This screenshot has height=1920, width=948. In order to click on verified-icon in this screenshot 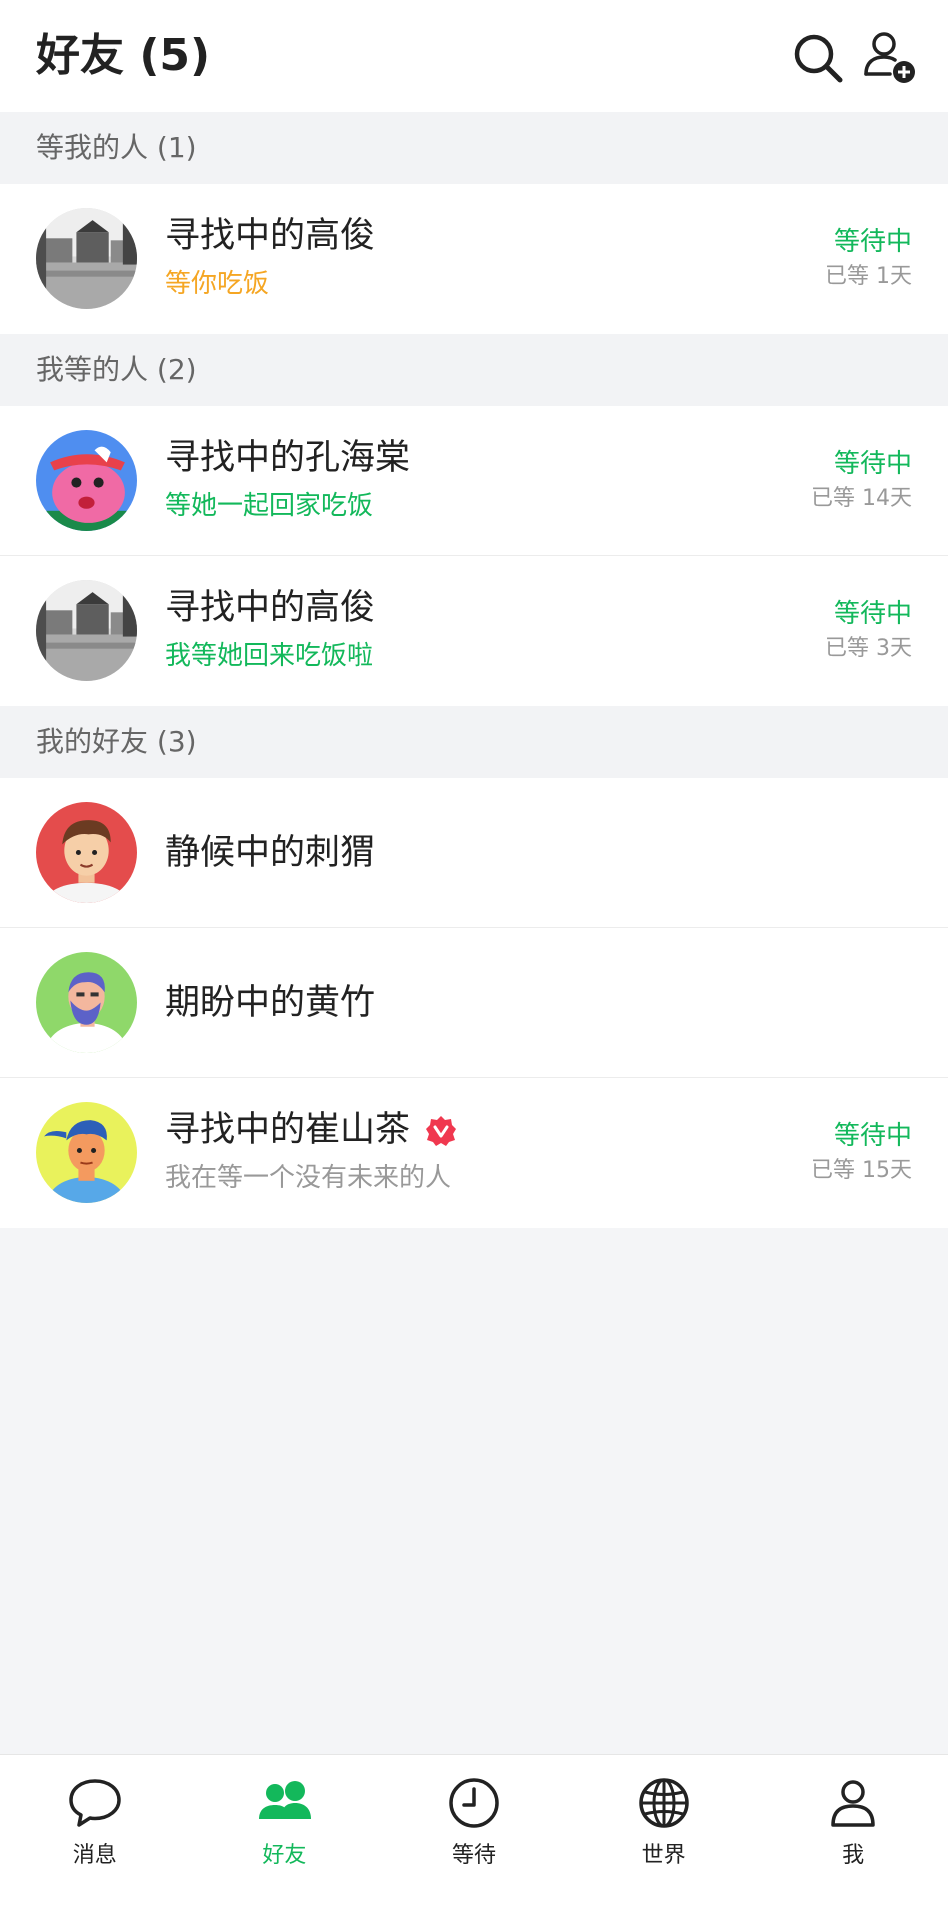, I will do `click(441, 1131)`.